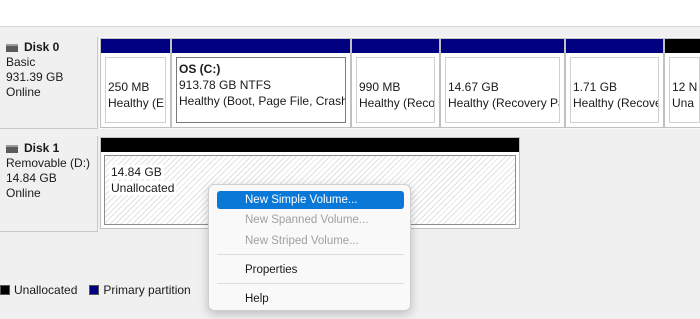  I want to click on menu-item-help: Help, so click(310, 299).